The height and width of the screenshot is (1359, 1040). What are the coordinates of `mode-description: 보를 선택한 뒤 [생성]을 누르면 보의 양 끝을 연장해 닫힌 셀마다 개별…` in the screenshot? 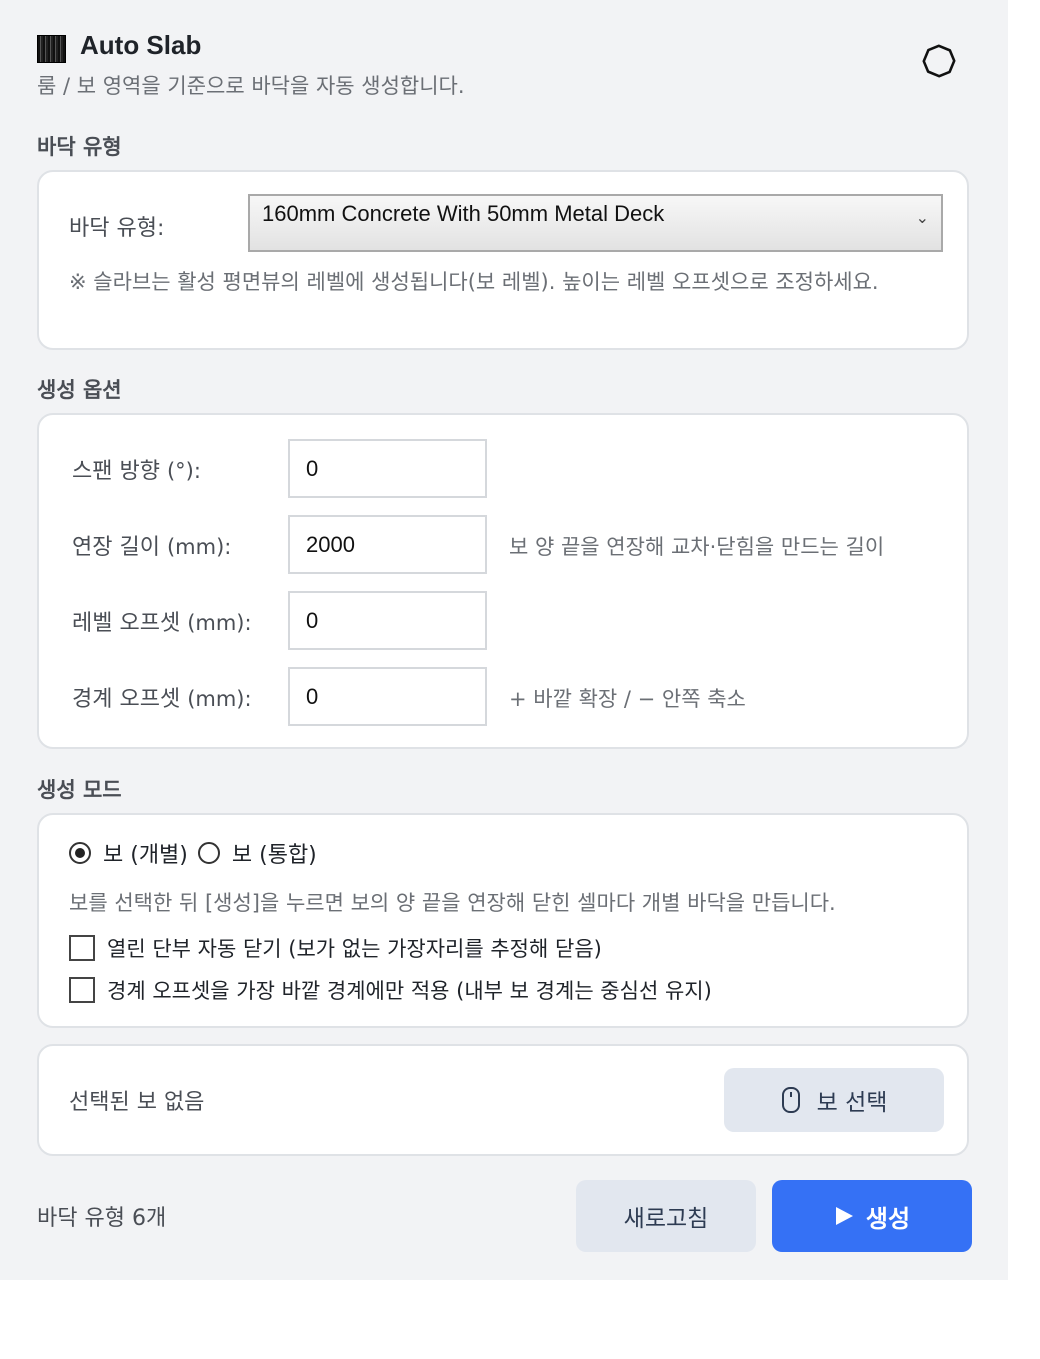 It's located at (452, 903).